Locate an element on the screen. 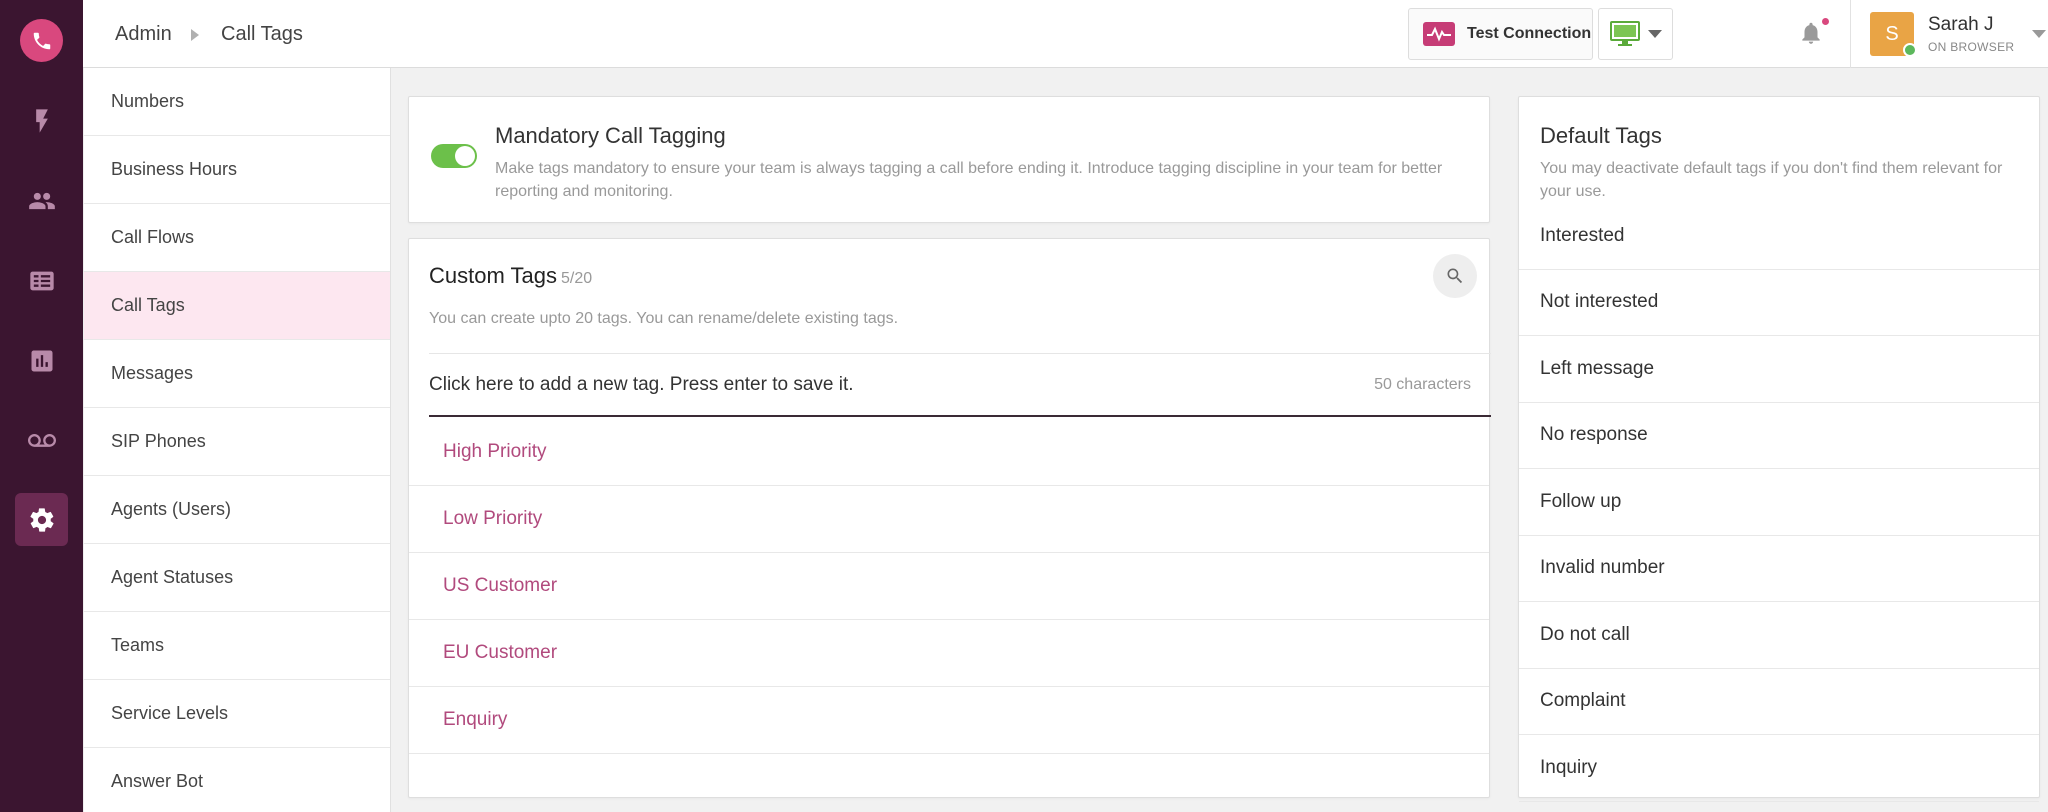  default-tag-item: Follow up is located at coordinates (1779, 502).